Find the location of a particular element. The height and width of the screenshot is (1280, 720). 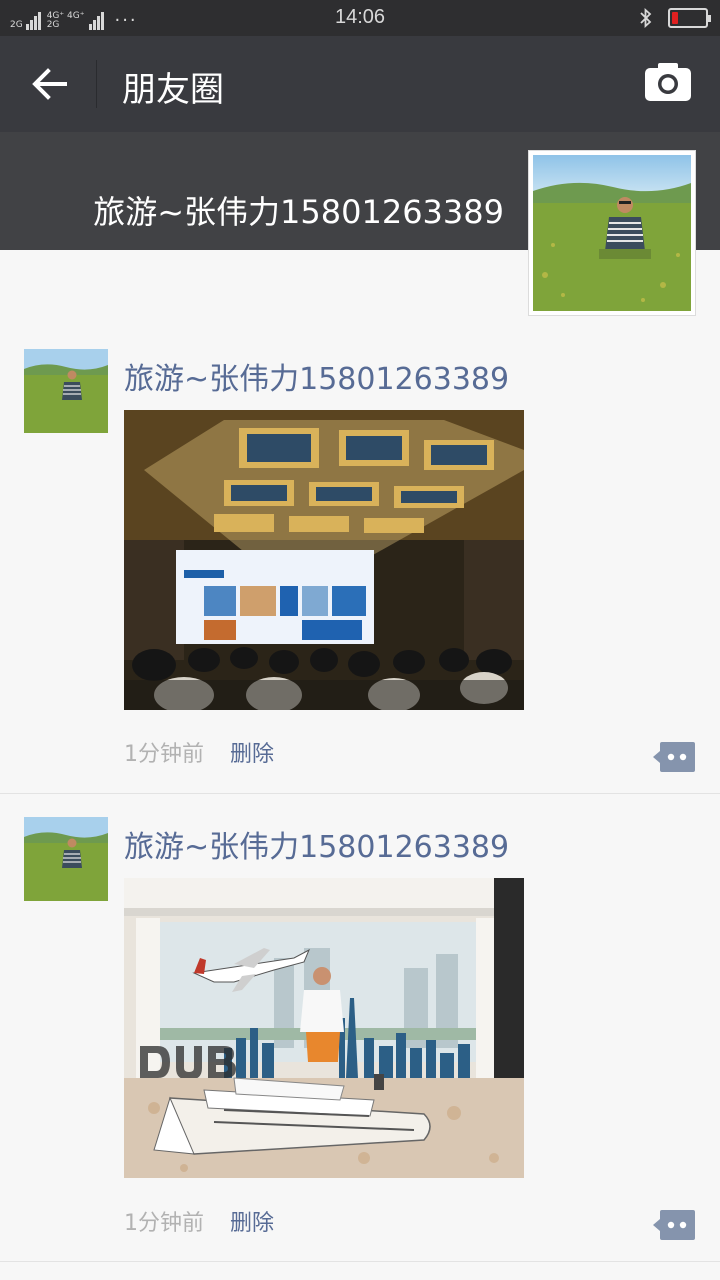

battery-level-fill is located at coordinates (675, 18).